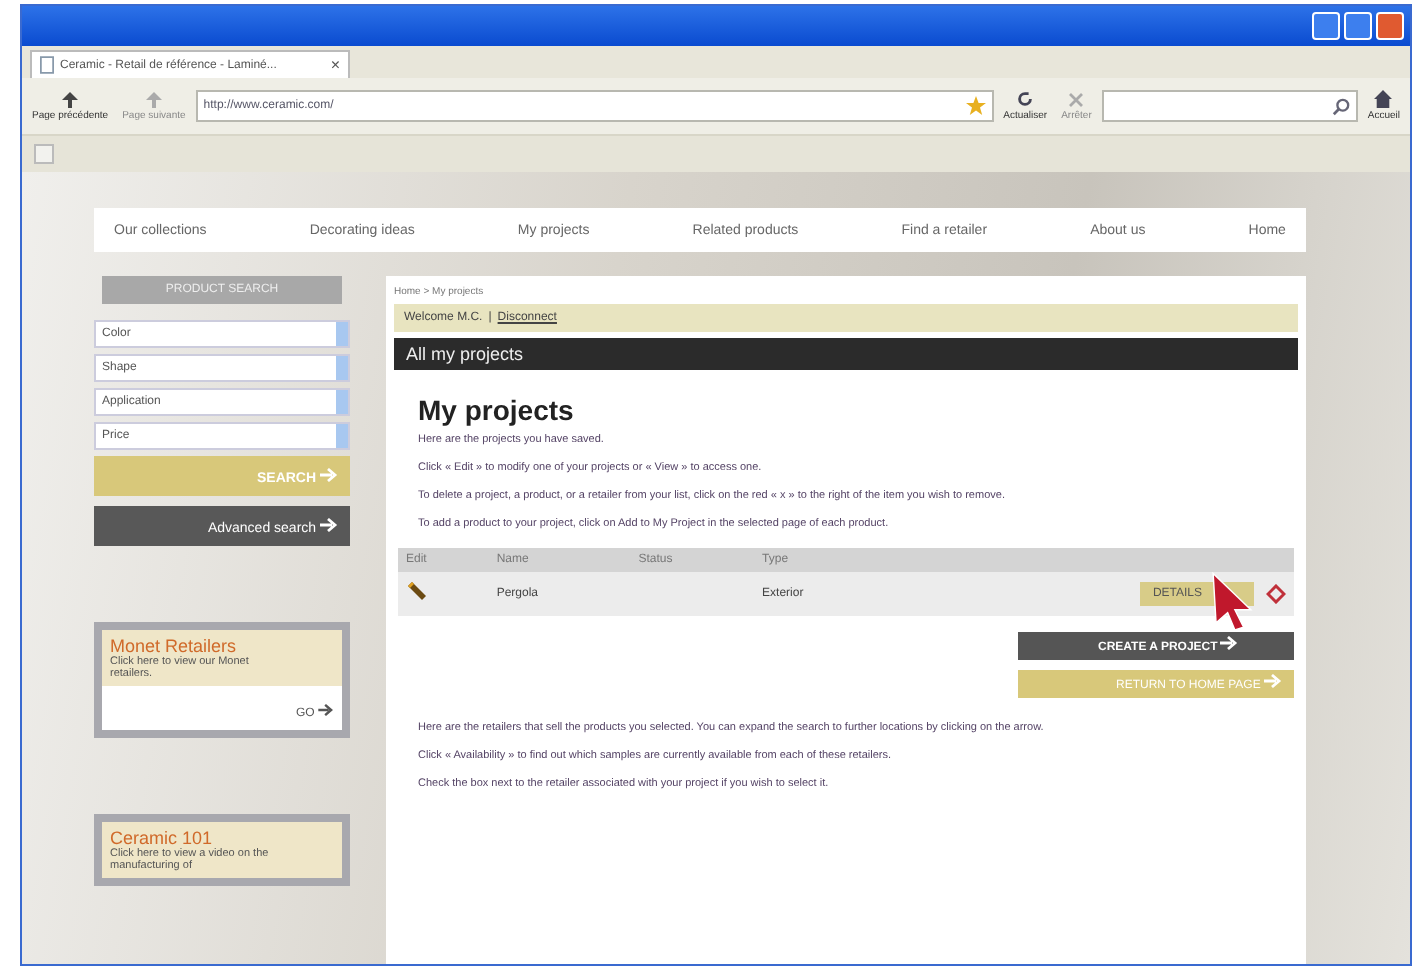 The image size is (1424, 978). I want to click on card-title: Monet Retailers, so click(174, 646).